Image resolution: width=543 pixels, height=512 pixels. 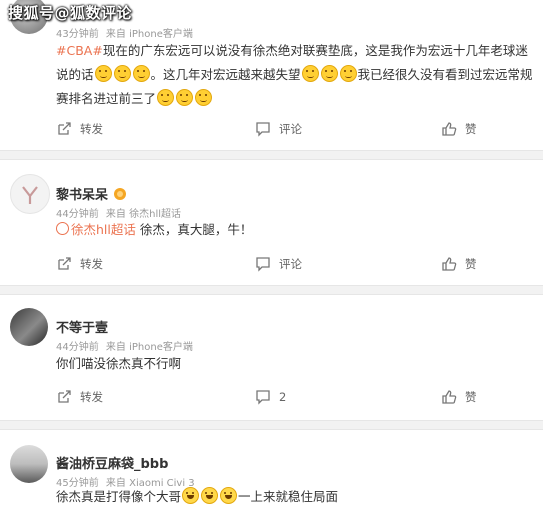 What do you see at coordinates (82, 326) in the screenshot?
I see `user-name: 不等于壹` at bounding box center [82, 326].